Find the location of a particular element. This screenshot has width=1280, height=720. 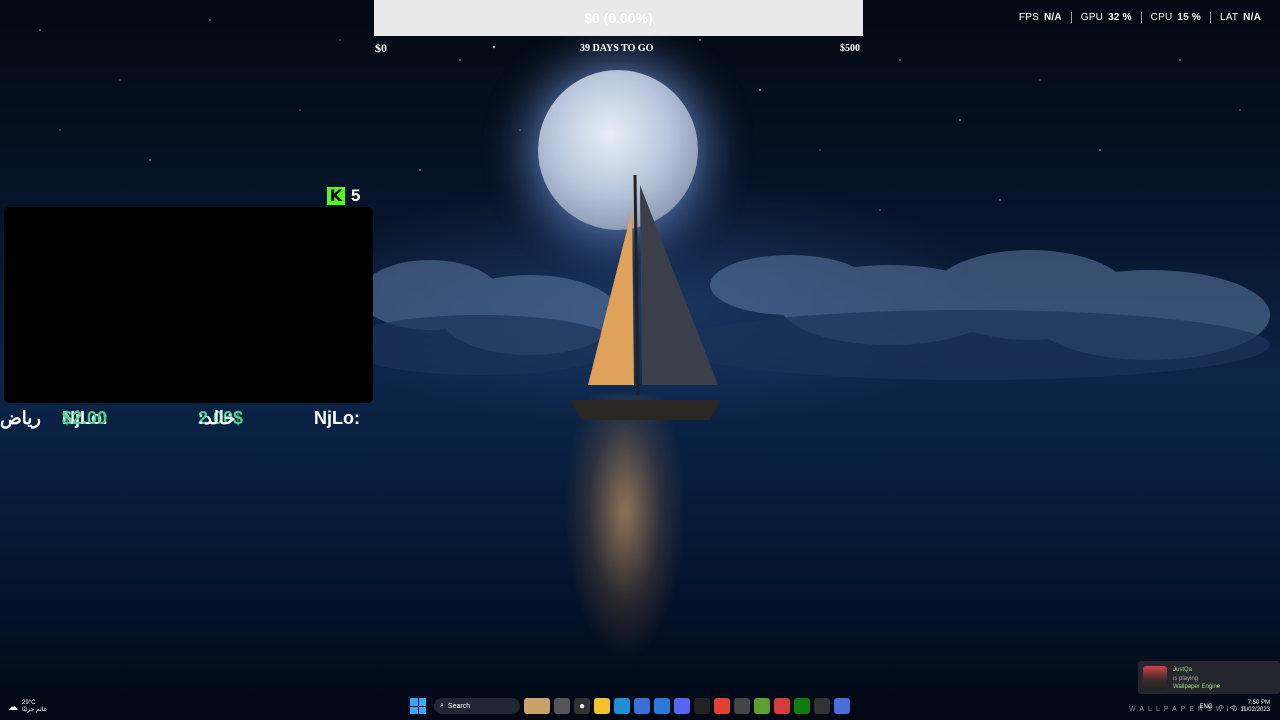

clock-date: 11/02/2023 is located at coordinates (1255, 710).